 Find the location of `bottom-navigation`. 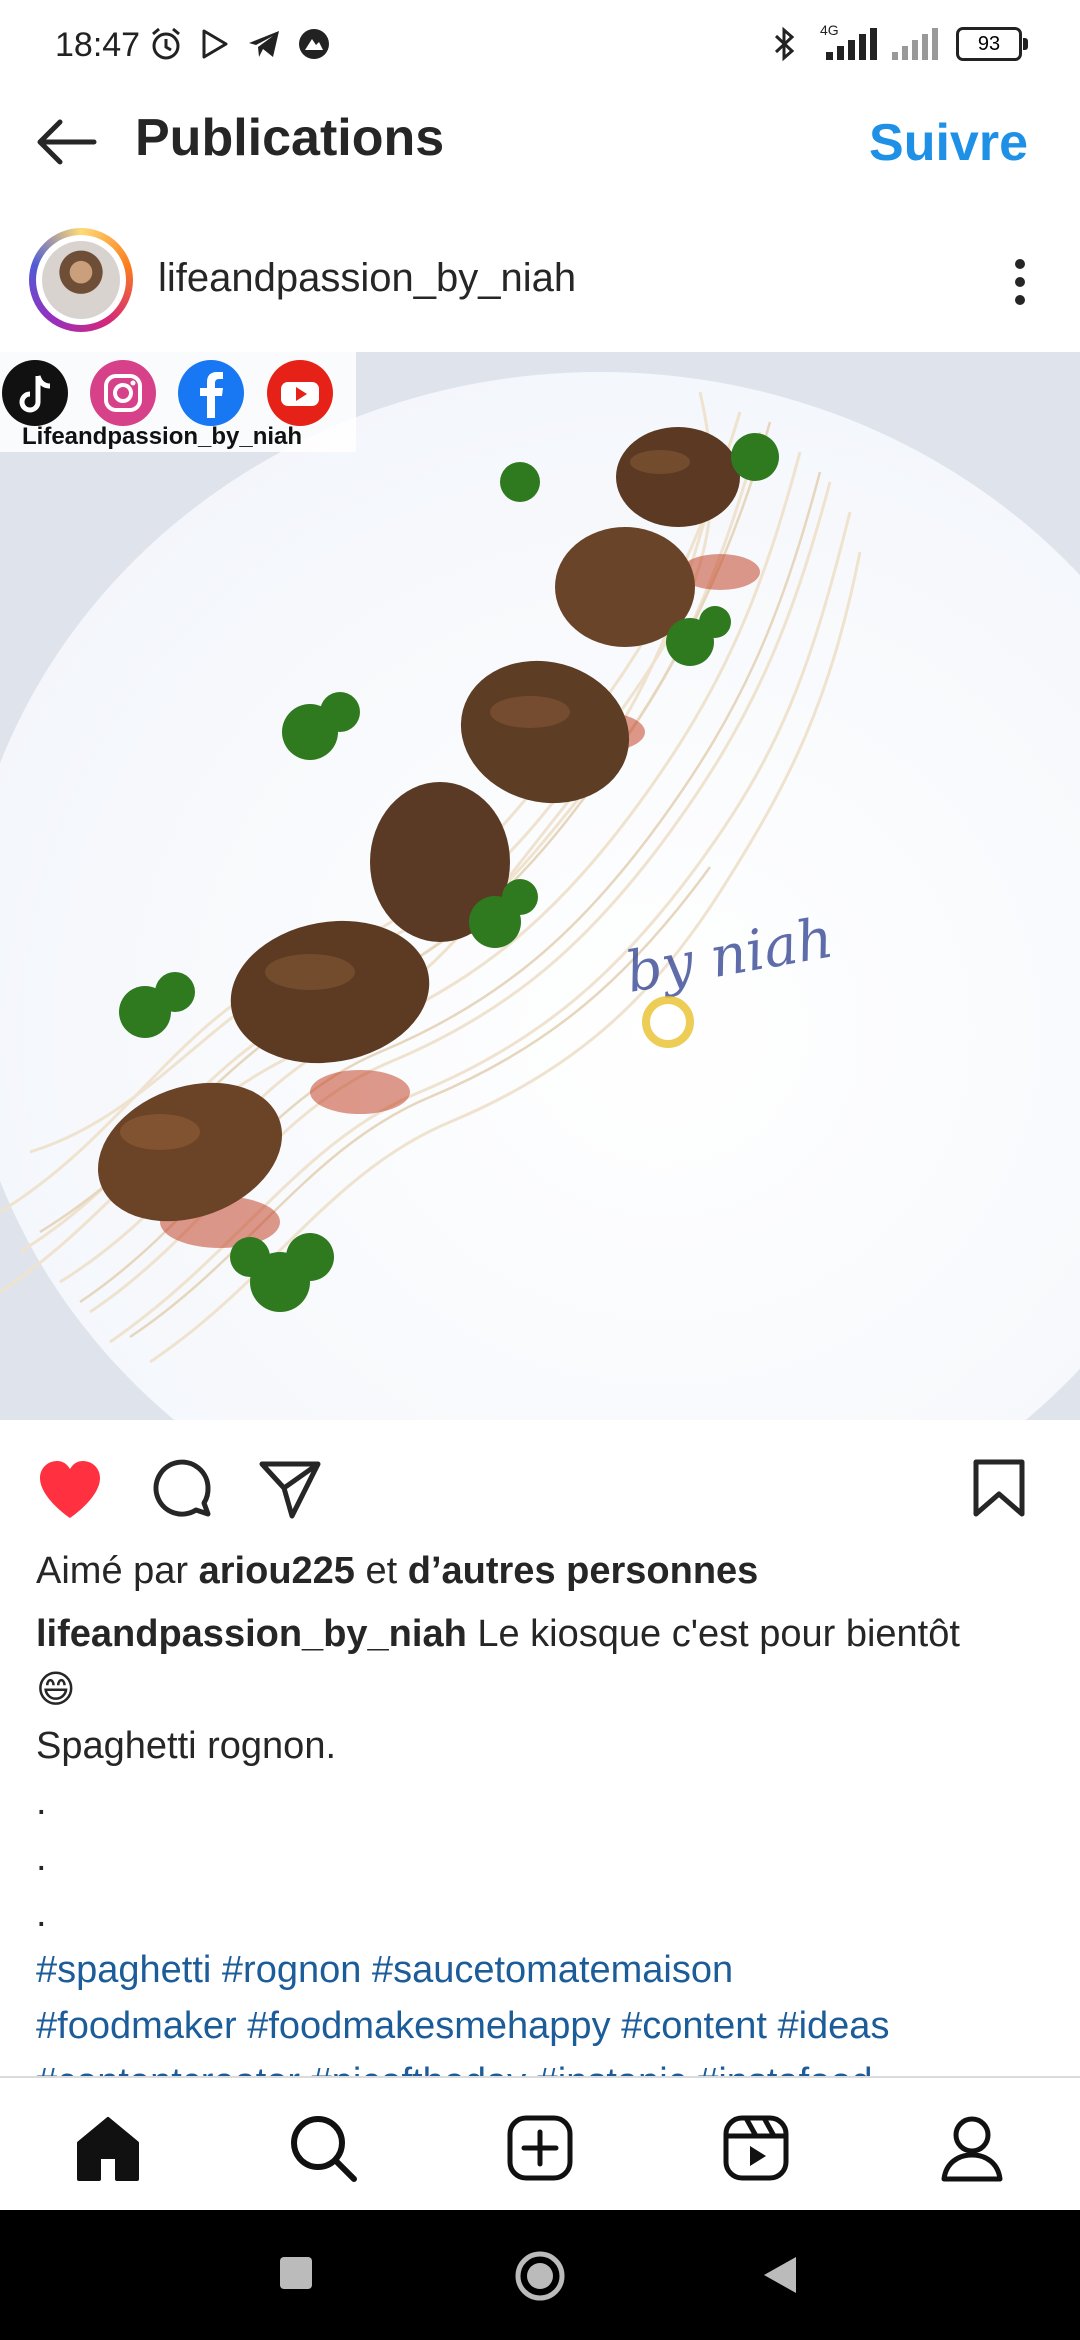

bottom-navigation is located at coordinates (540, 2144).